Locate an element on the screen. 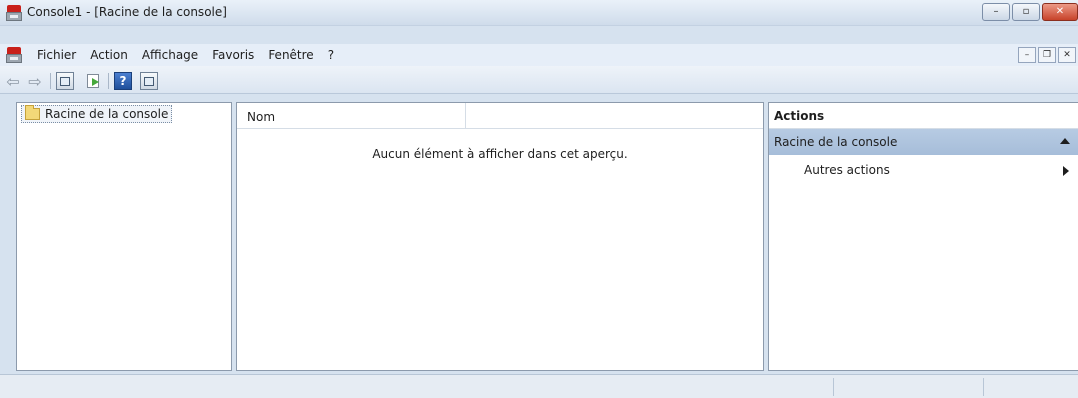  list-column-header: Nom is located at coordinates (500, 116).